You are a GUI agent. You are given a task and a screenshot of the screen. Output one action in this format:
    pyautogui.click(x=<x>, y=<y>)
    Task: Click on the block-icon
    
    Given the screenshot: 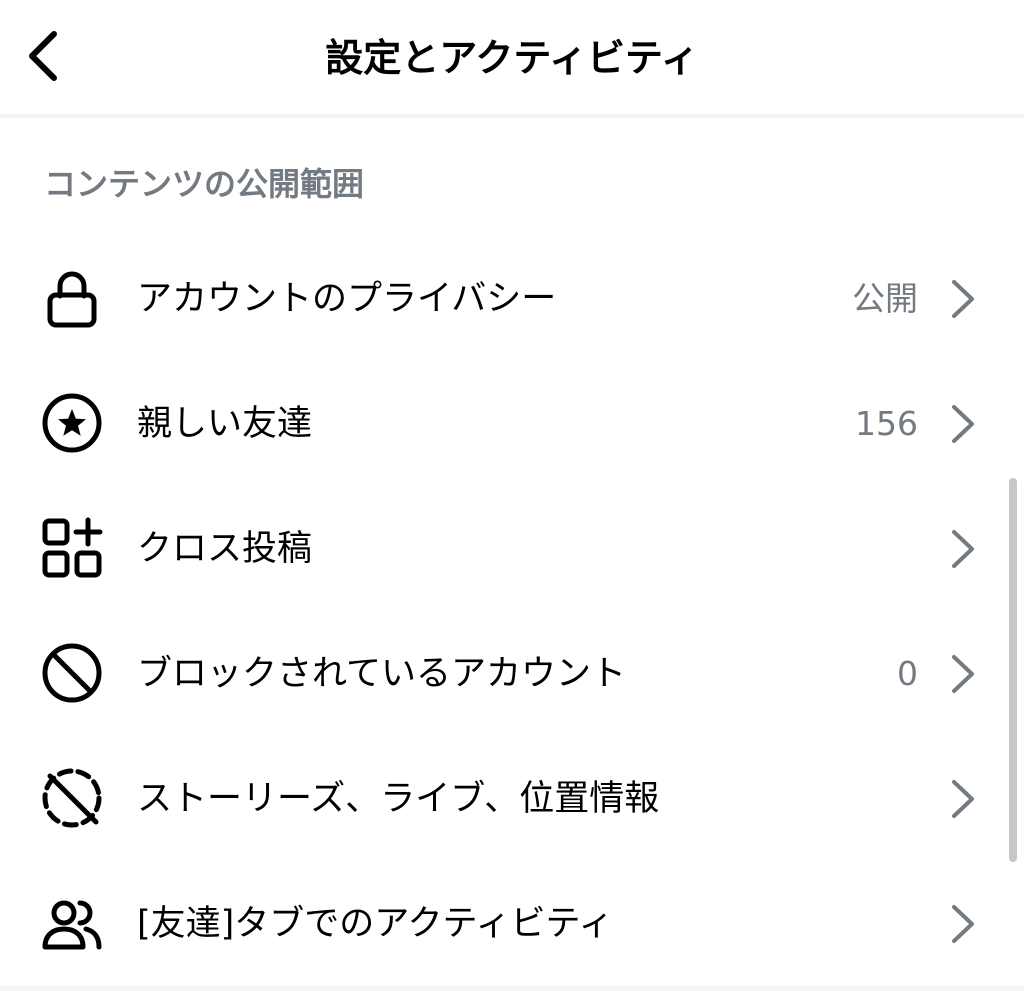 What is the action you would take?
    pyautogui.click(x=72, y=673)
    